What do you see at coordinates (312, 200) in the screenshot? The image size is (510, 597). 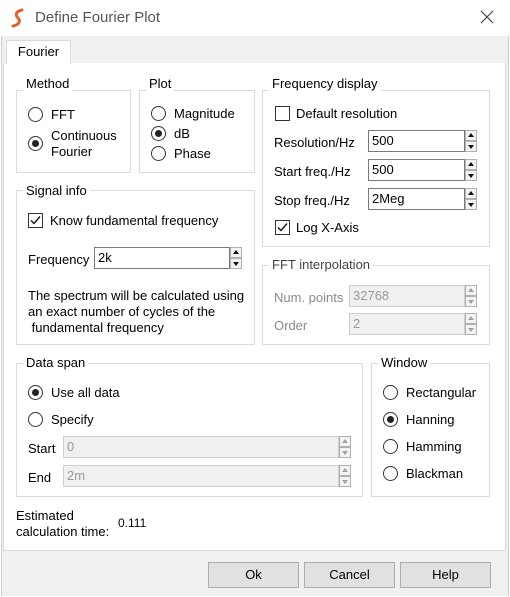 I see `stop-freq-label: Stop freq./Hz` at bounding box center [312, 200].